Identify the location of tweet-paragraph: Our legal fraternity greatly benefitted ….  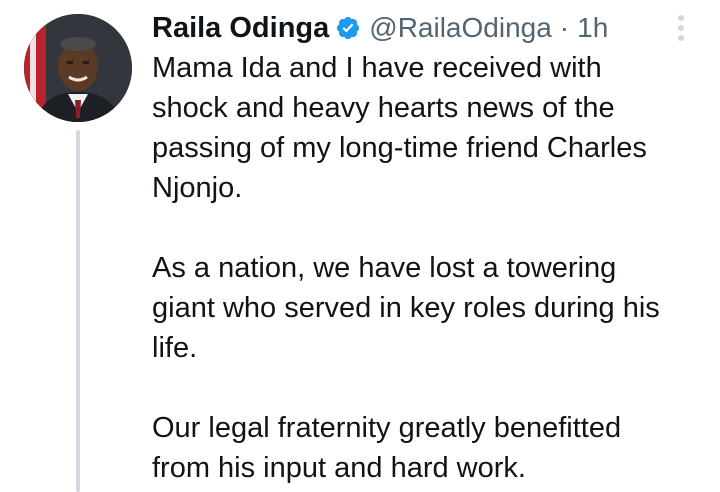
(432, 448).